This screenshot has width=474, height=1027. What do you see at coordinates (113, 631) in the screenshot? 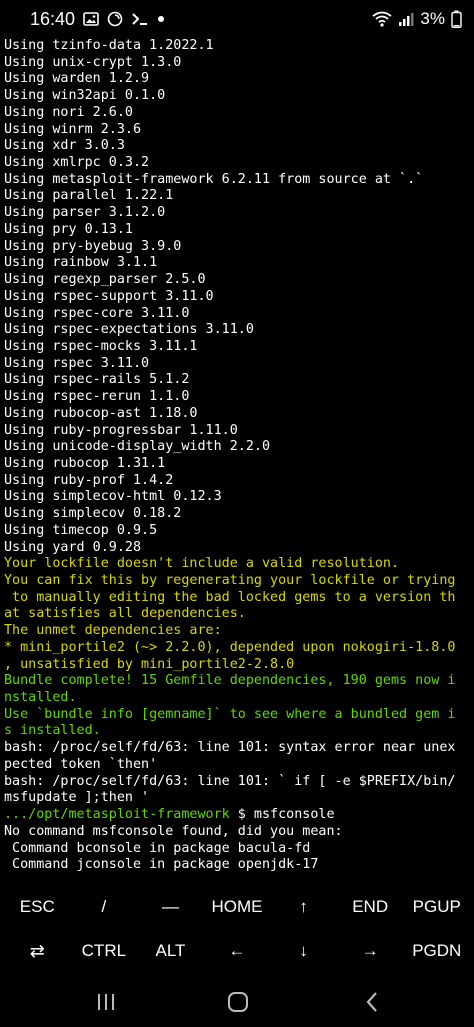
I see `terminal-line: The unmet dependencies are:` at bounding box center [113, 631].